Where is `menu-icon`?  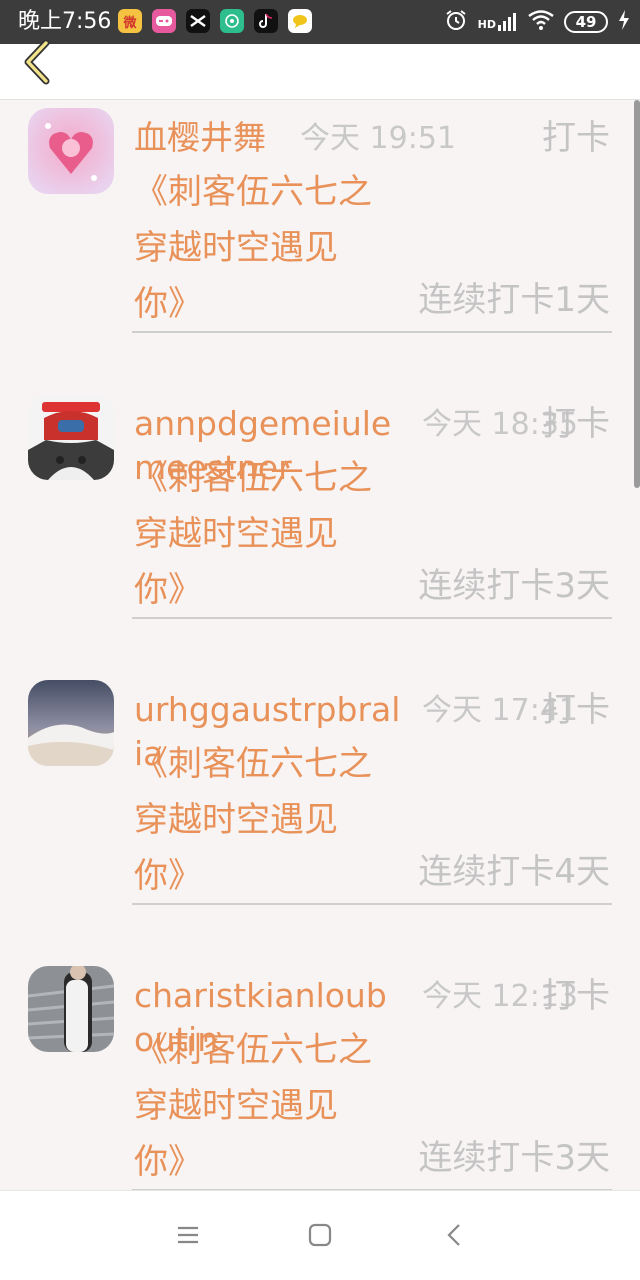
menu-icon is located at coordinates (188, 1237).